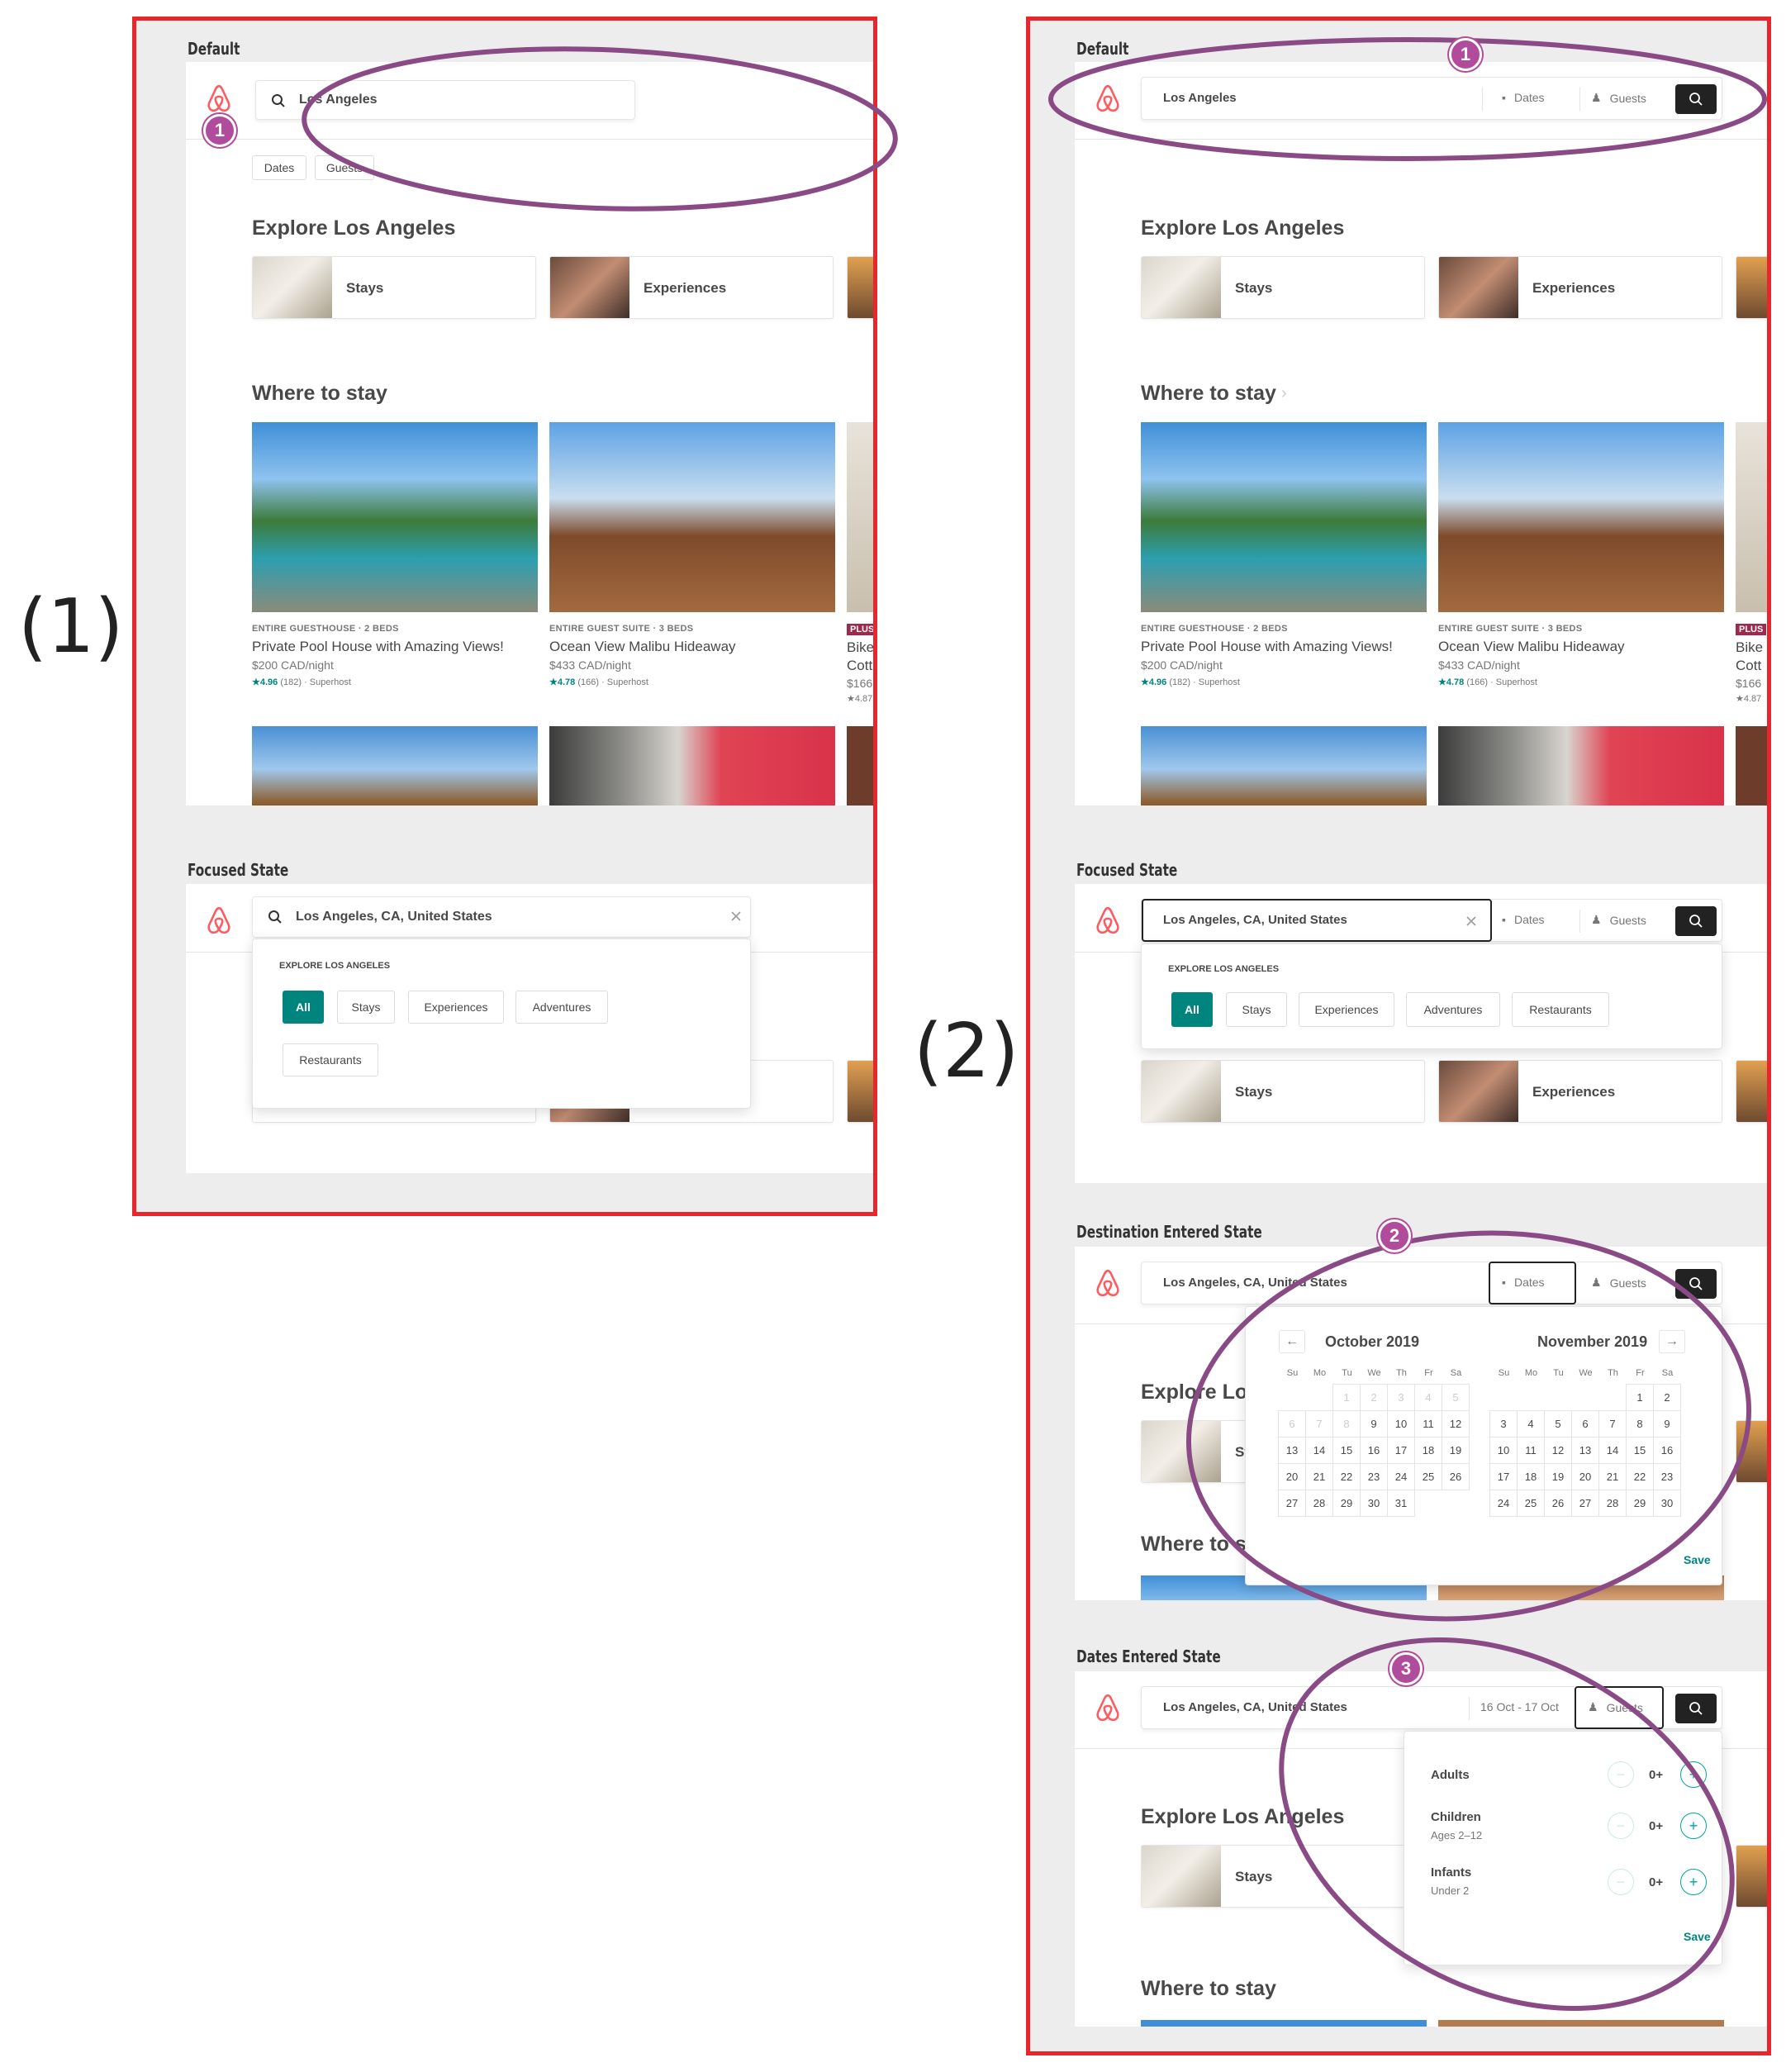 The width and height of the screenshot is (1786, 2072). I want to click on chip-stays: Stays, so click(366, 1007).